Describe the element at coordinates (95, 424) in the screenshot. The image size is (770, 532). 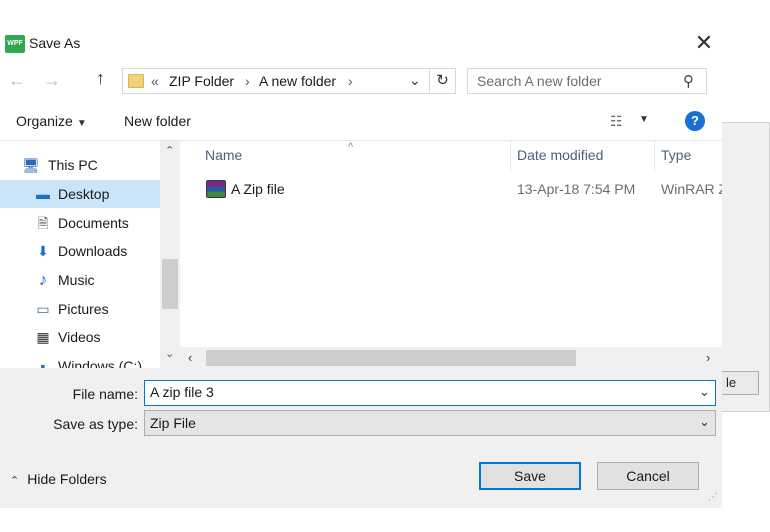
I see `save-as-type-label: Save as type:` at that location.